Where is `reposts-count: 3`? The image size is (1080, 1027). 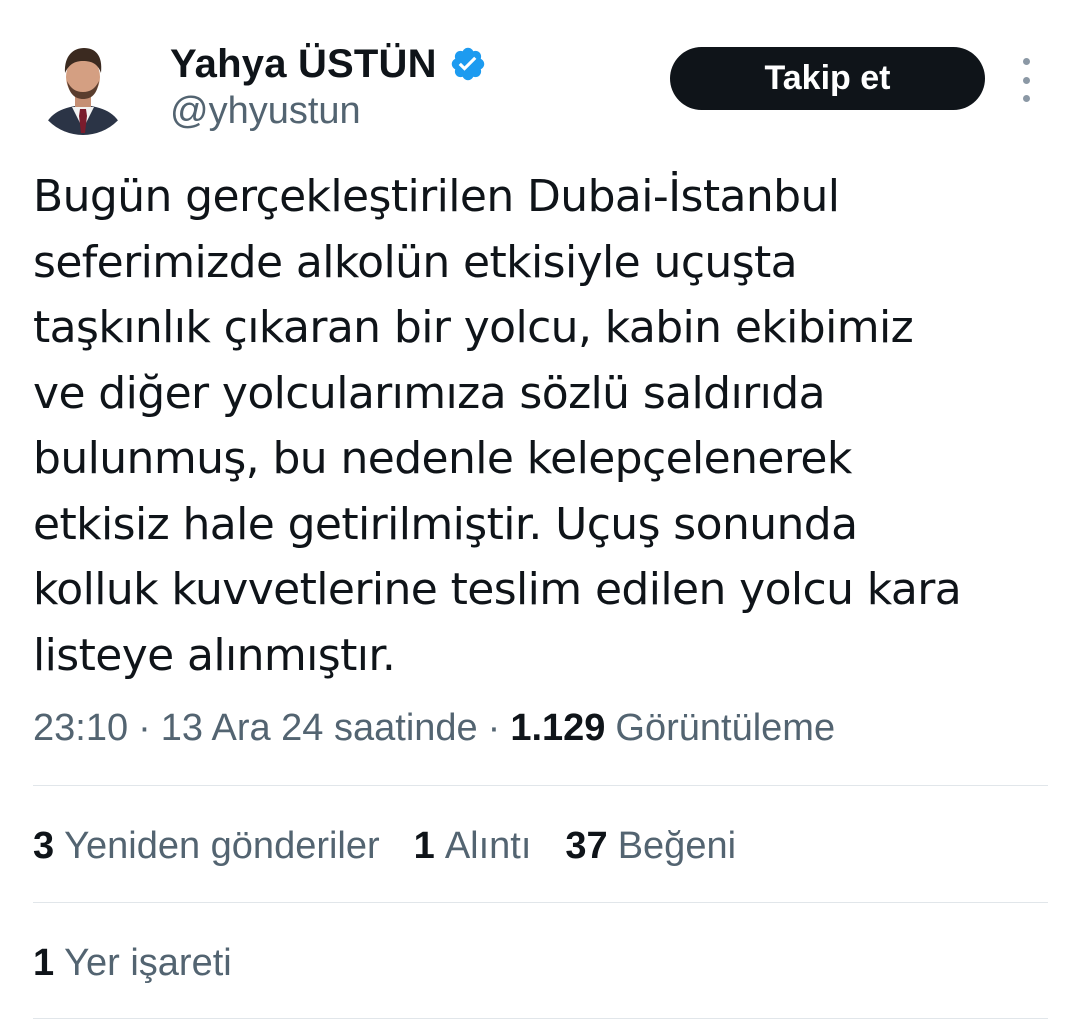 reposts-count: 3 is located at coordinates (44, 845).